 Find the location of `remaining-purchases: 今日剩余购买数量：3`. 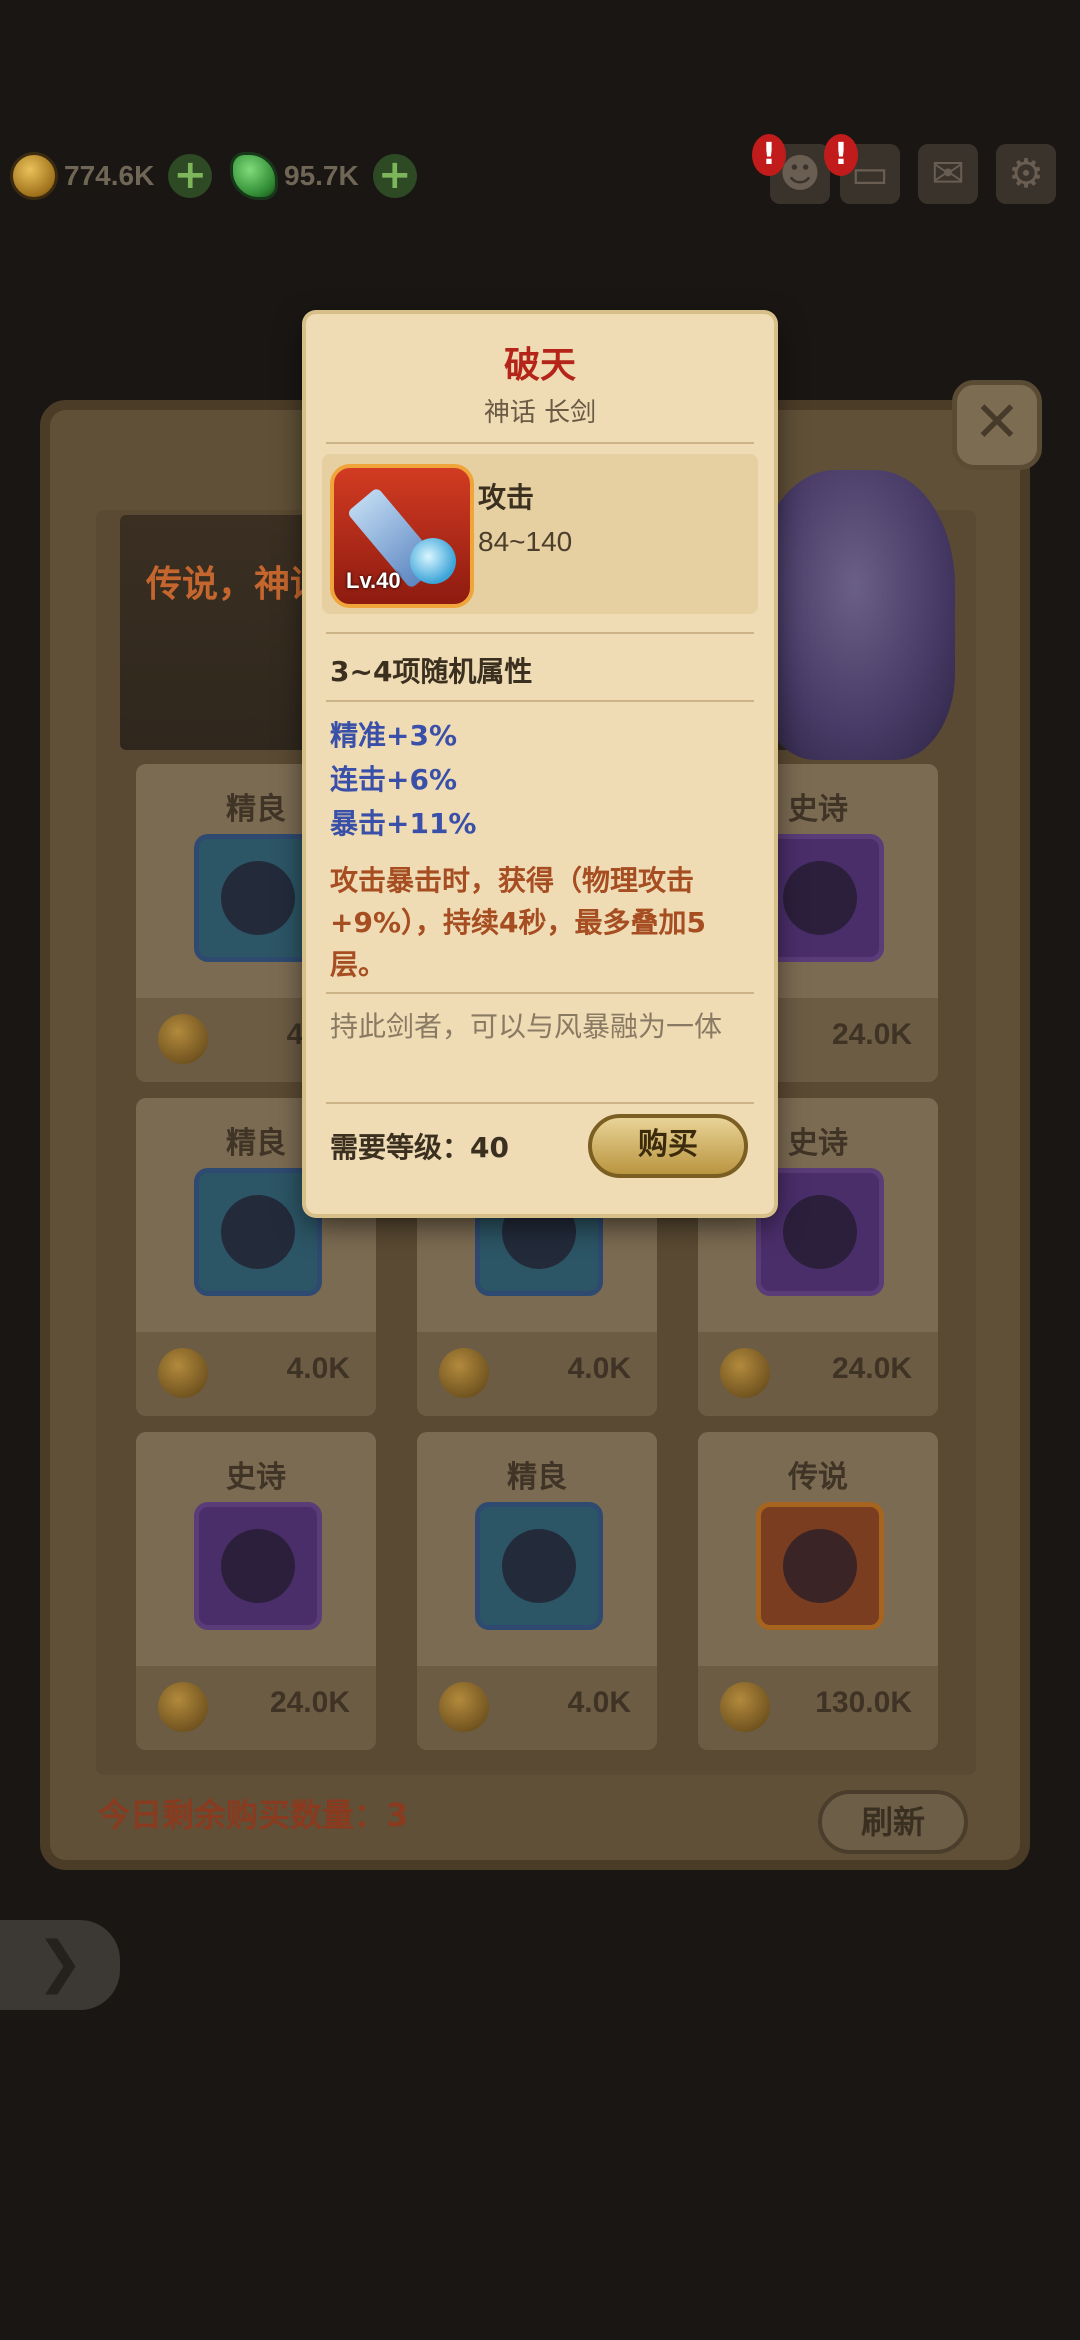

remaining-purchases: 今日剩余购买数量：3 is located at coordinates (253, 1815).